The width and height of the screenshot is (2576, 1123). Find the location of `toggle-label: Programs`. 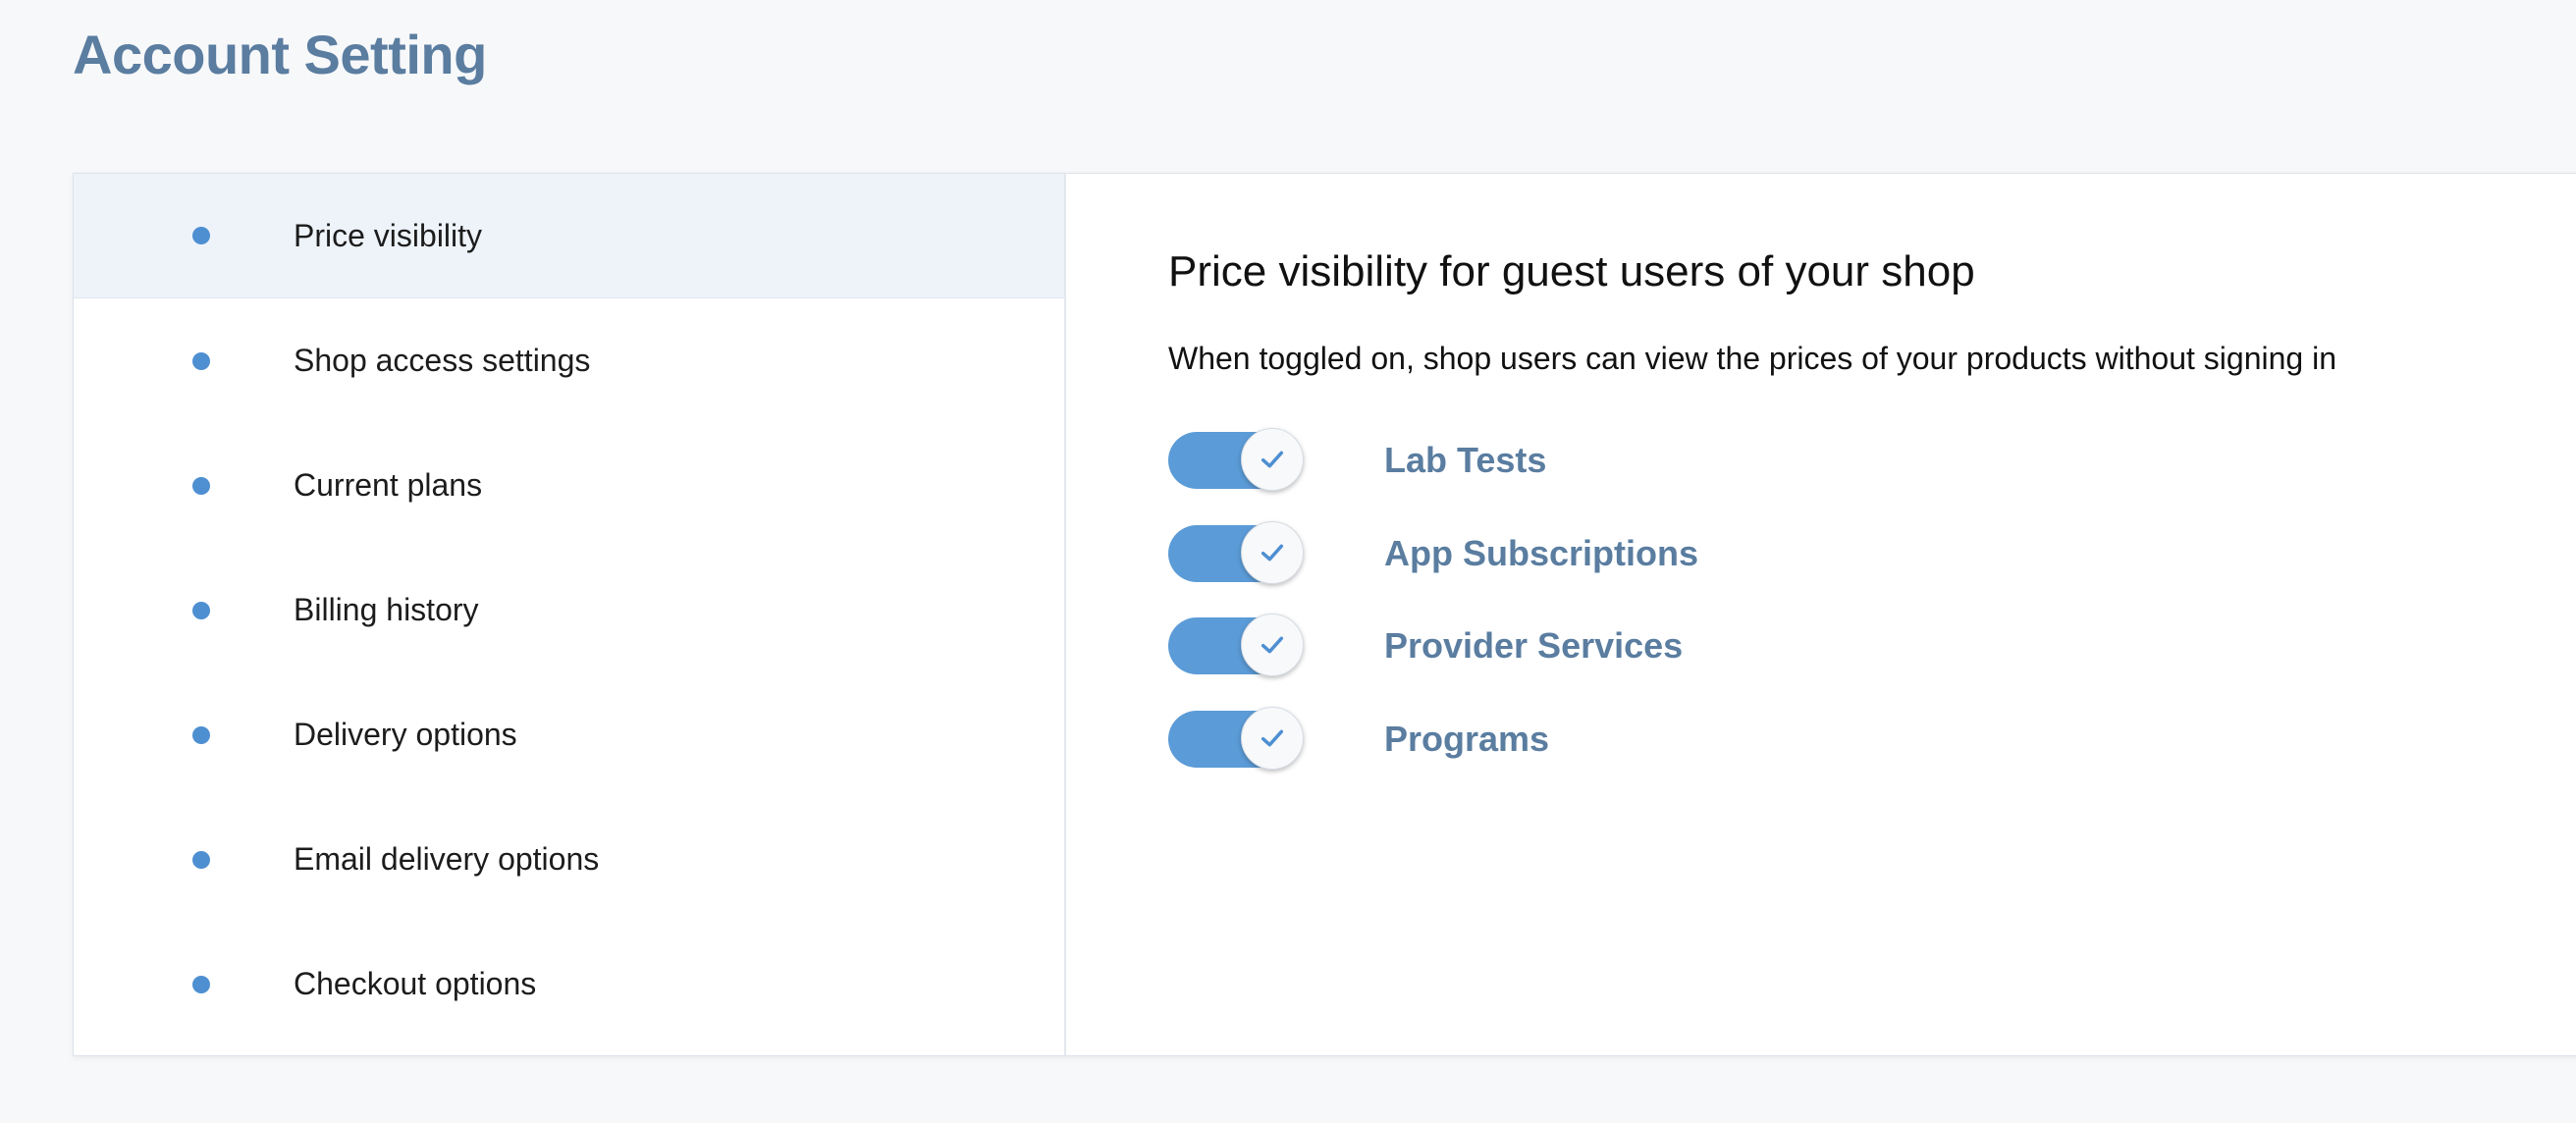

toggle-label: Programs is located at coordinates (1467, 739).